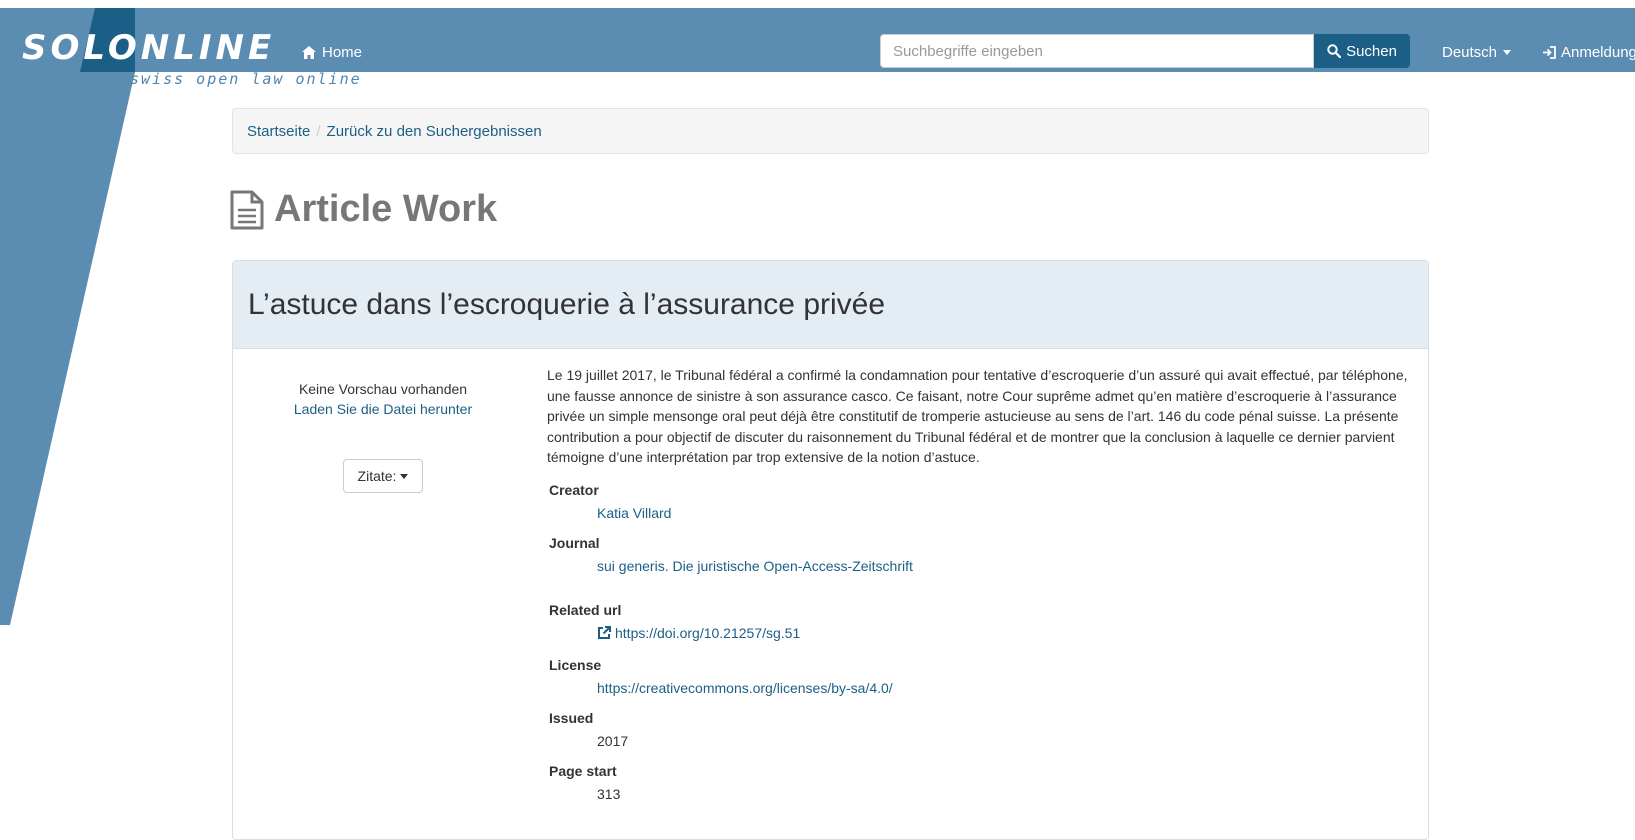 Image resolution: width=1635 pixels, height=840 pixels. What do you see at coordinates (609, 793) in the screenshot?
I see `page-start-value: 313` at bounding box center [609, 793].